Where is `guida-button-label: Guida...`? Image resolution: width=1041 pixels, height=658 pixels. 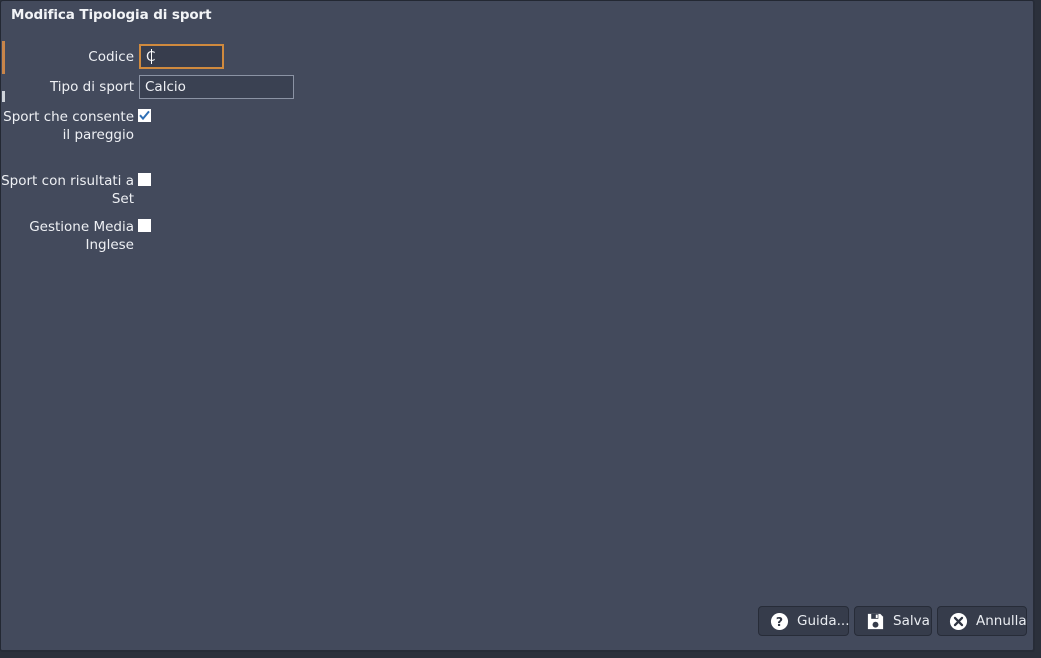 guida-button-label: Guida... is located at coordinates (823, 621).